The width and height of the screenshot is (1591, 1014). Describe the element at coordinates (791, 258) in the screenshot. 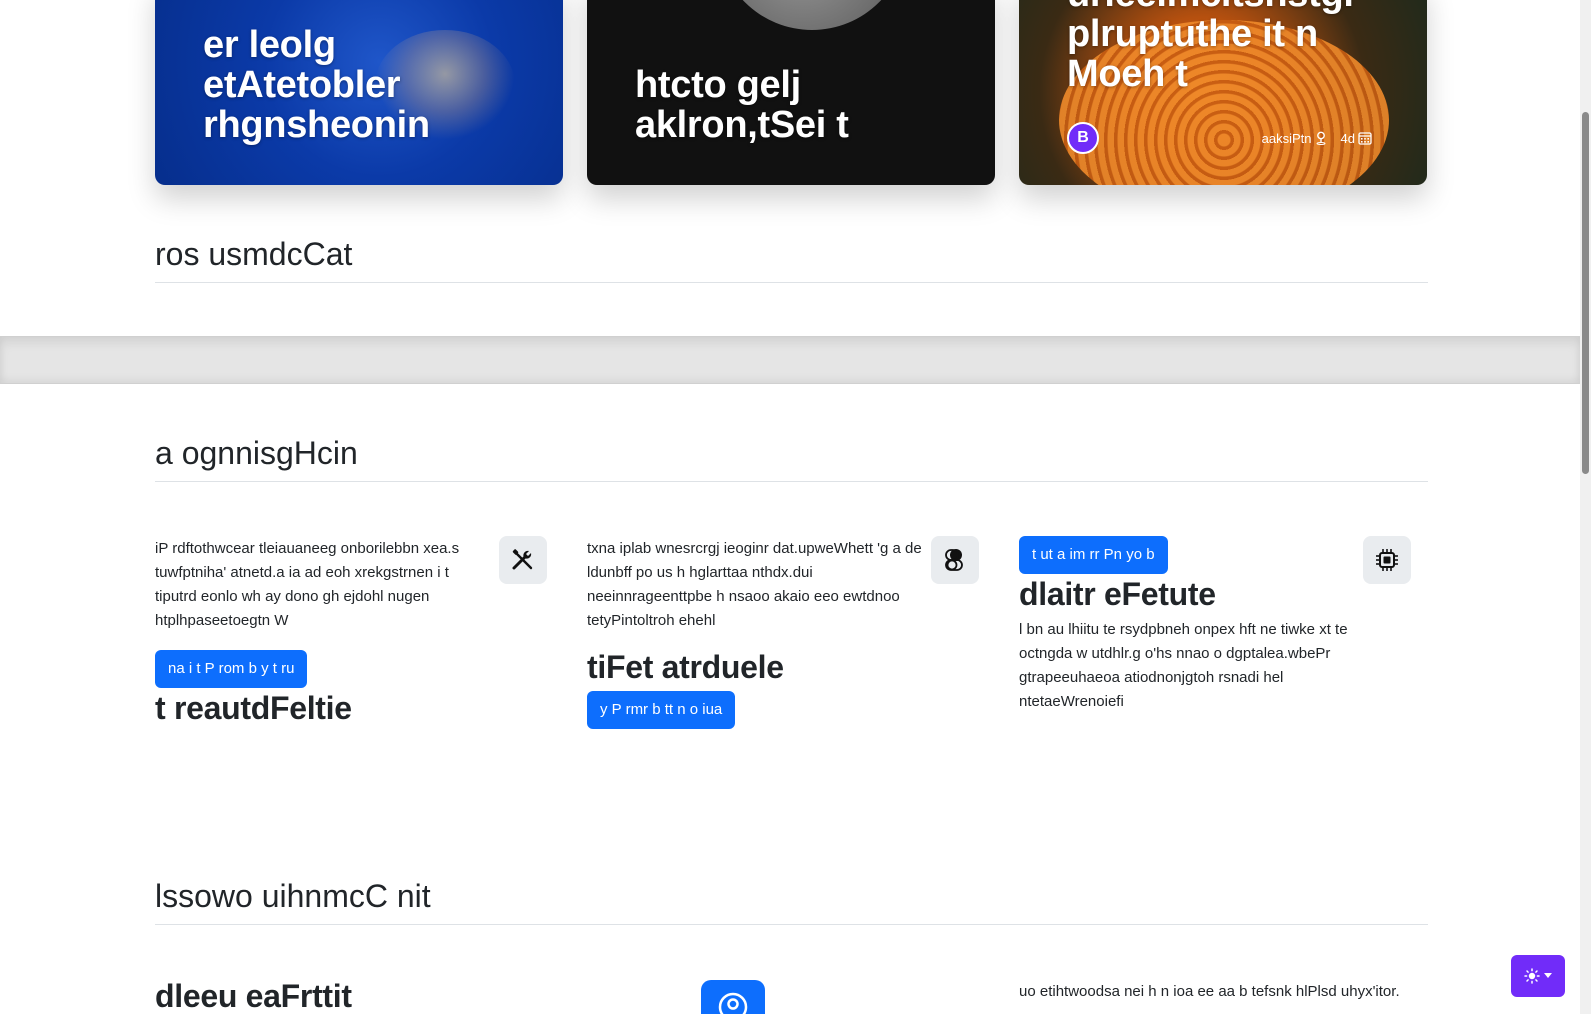

I see `section-heading-custom-cards: ros usmdcCat` at that location.